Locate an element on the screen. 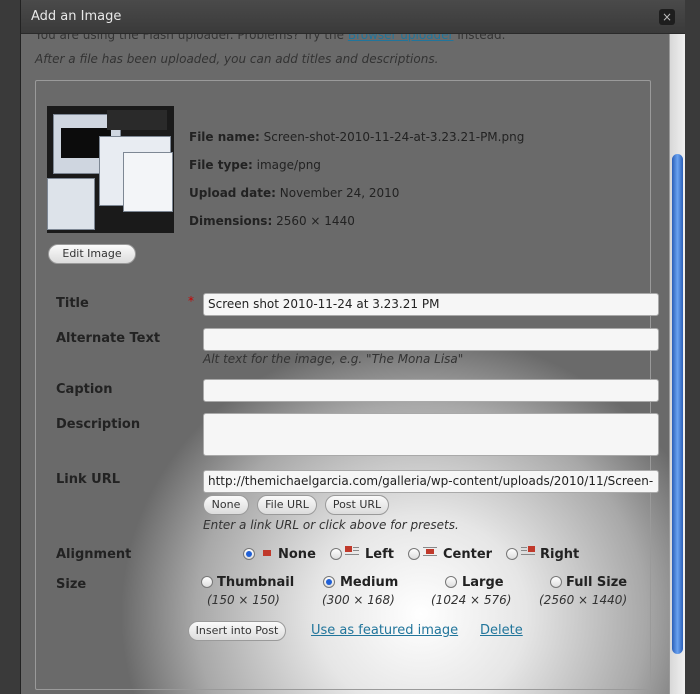 Image resolution: width=700 pixels, height=694 pixels. dimensions-row: Dimensions: 2560 × 1440 is located at coordinates (272, 221).